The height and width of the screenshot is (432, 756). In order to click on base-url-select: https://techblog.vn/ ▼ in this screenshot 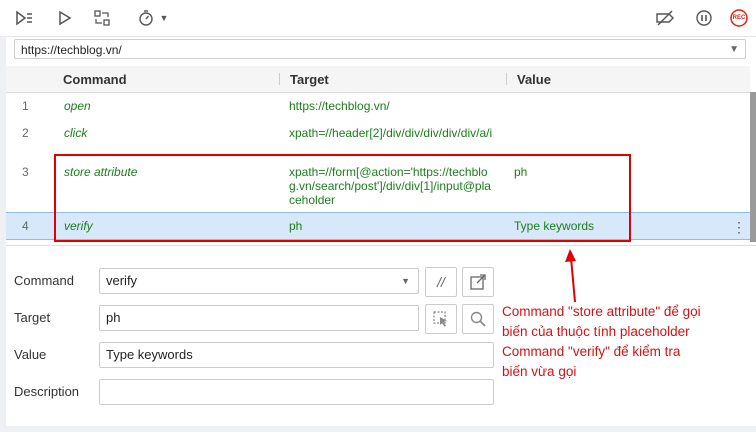, I will do `click(380, 49)`.